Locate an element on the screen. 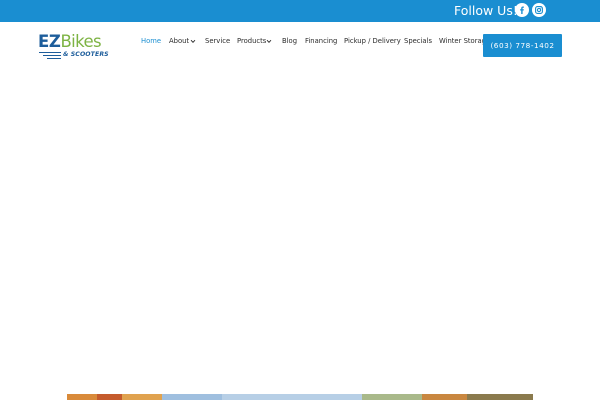  nav-item-label: Financing is located at coordinates (321, 41).